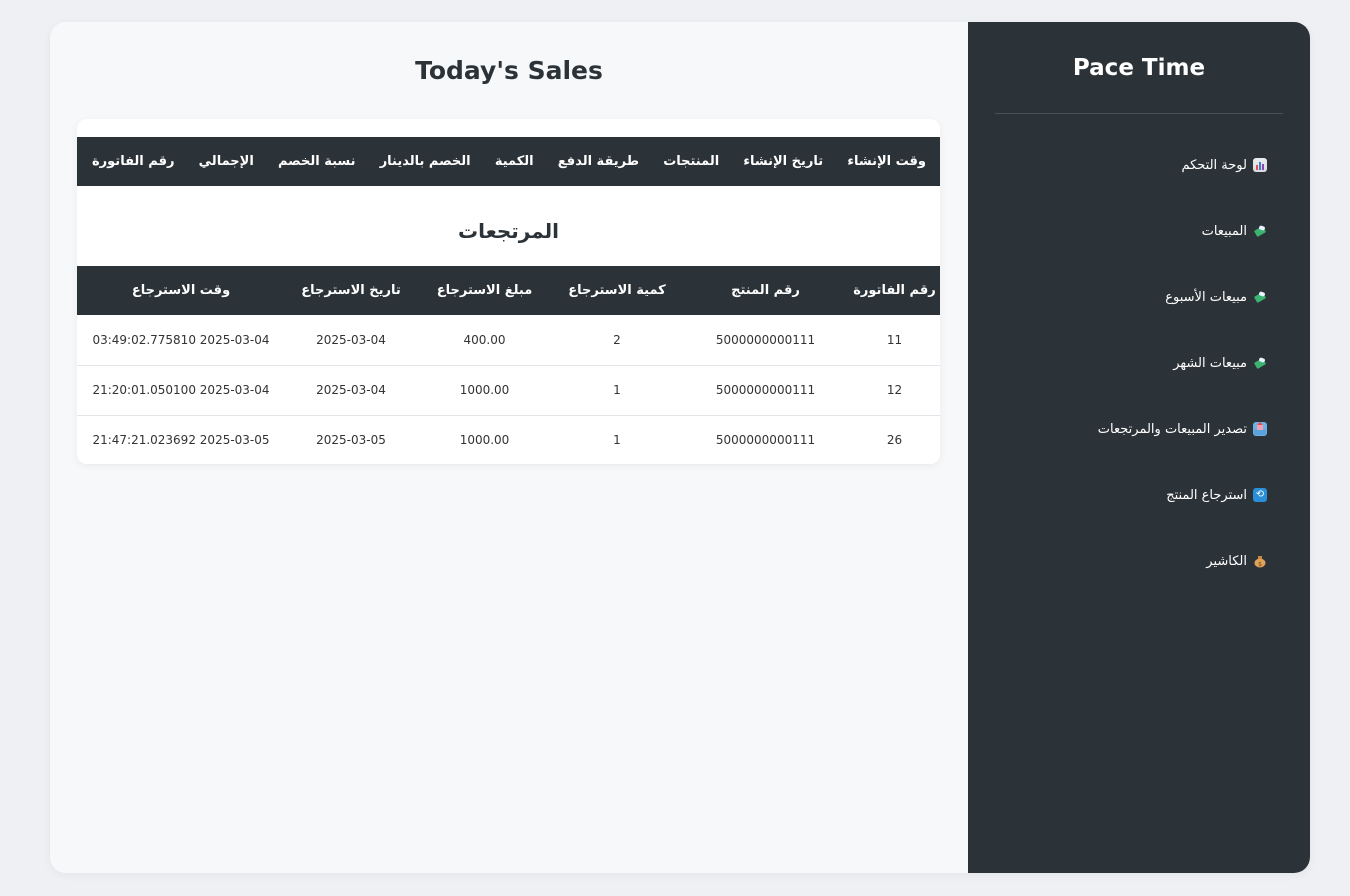  I want to click on sales-col-header: تاريخ الإنشاء, so click(783, 161).